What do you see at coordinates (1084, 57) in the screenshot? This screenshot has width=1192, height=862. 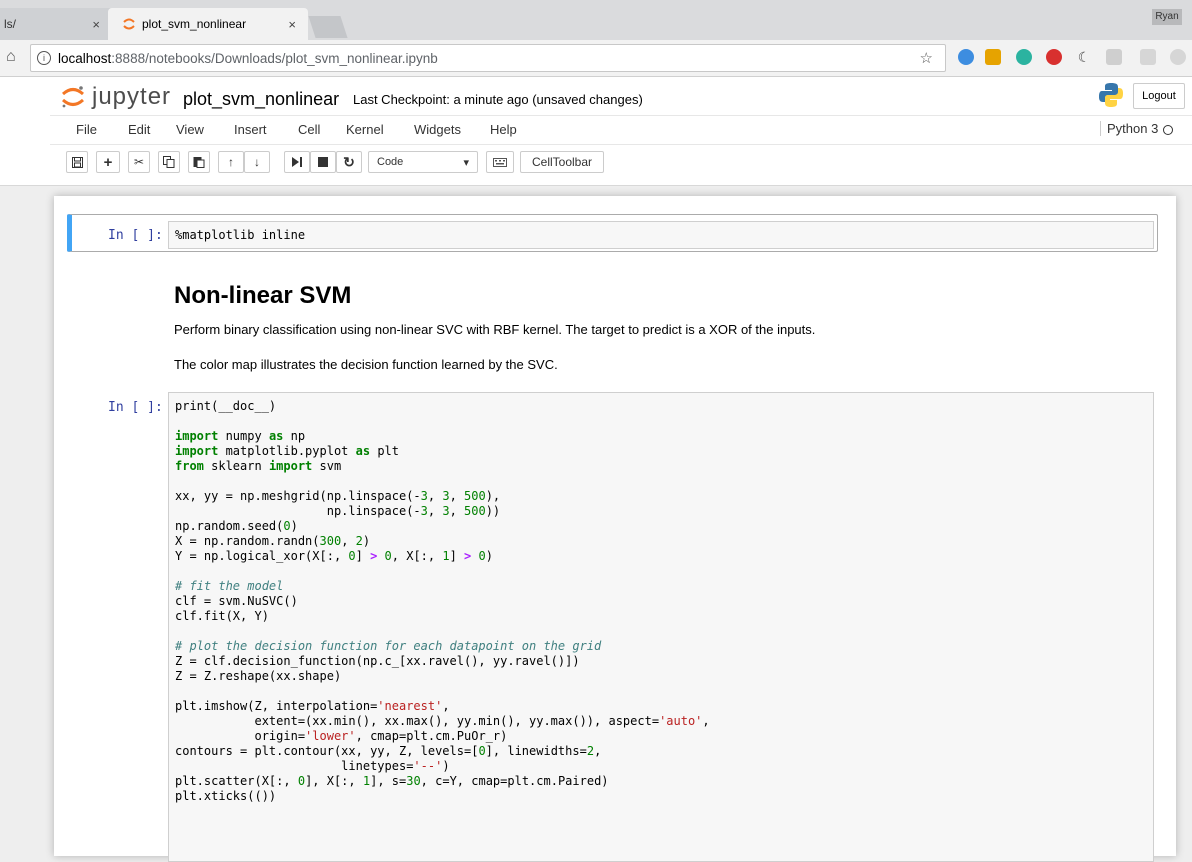 I see `moon-icon: ☾` at bounding box center [1084, 57].